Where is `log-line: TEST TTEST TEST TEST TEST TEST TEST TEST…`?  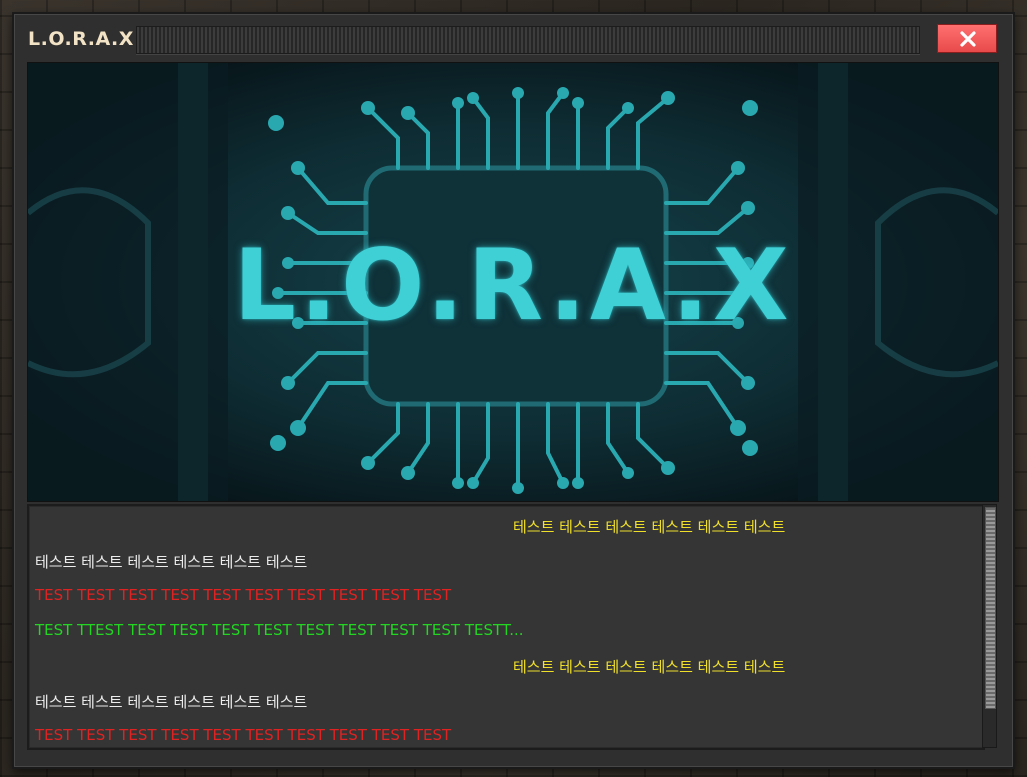 log-line: TEST TTEST TEST TEST TEST TEST TEST TEST… is located at coordinates (279, 630).